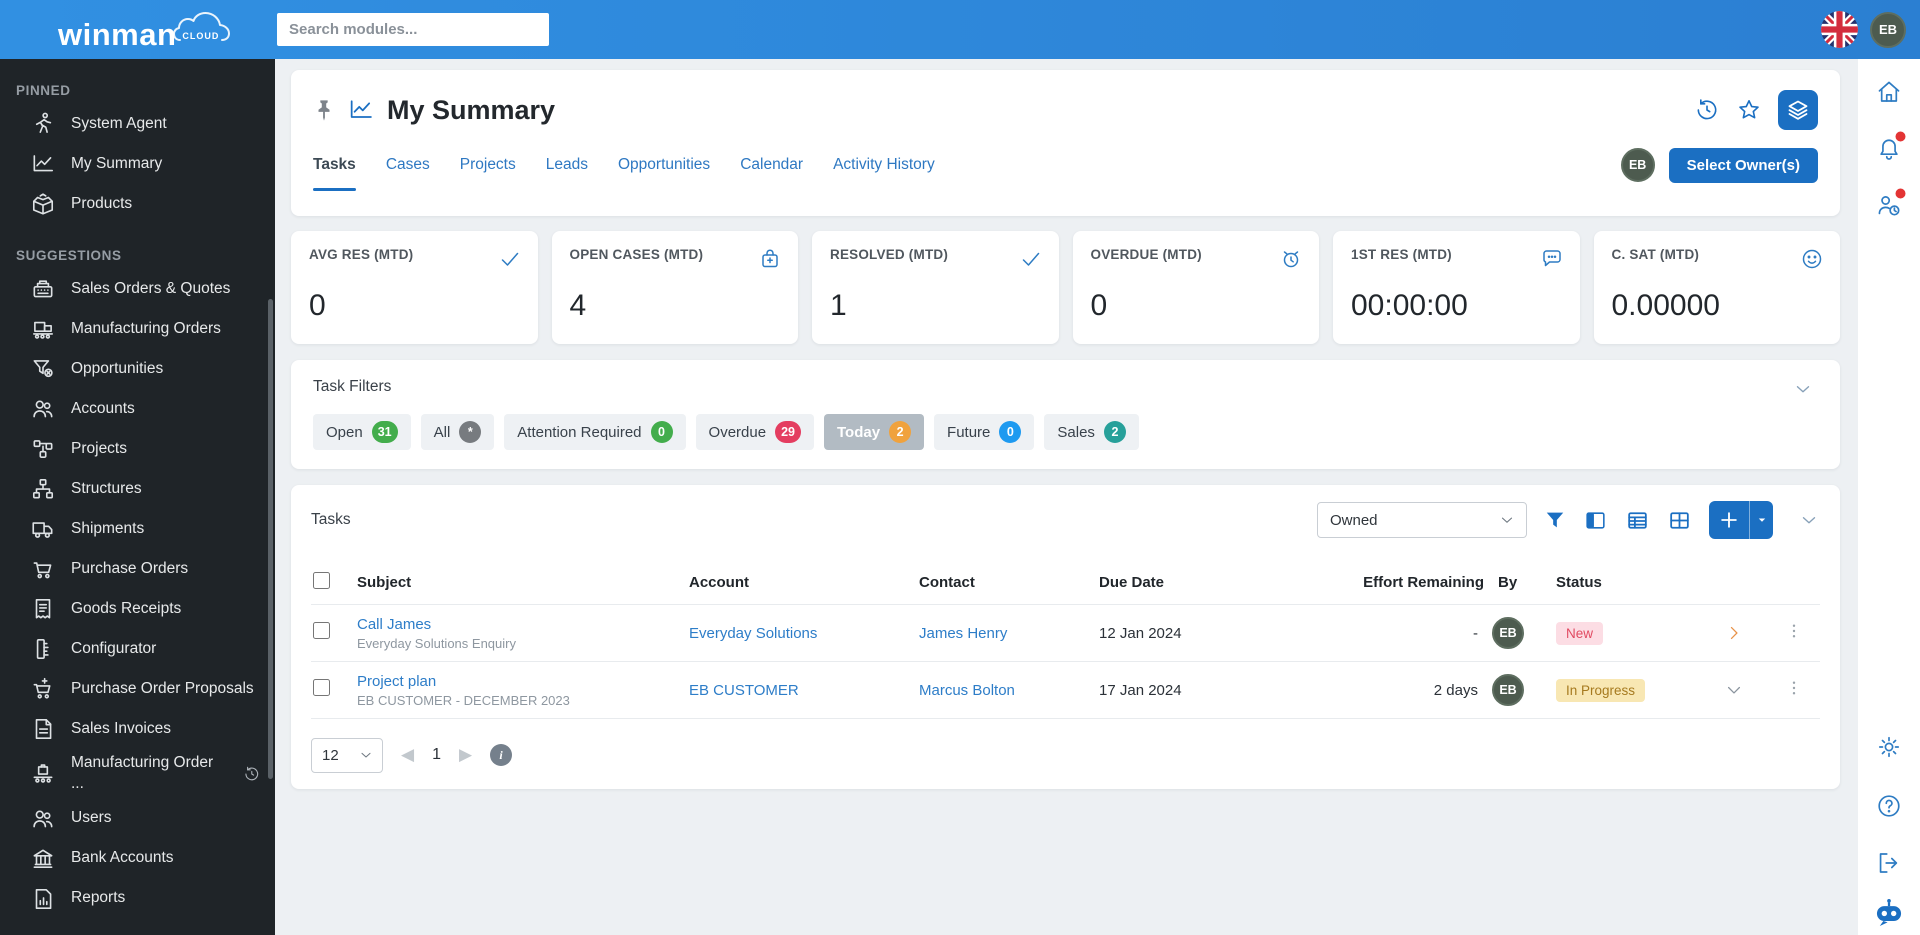  What do you see at coordinates (1839, 29) in the screenshot?
I see `uk-flag-icon` at bounding box center [1839, 29].